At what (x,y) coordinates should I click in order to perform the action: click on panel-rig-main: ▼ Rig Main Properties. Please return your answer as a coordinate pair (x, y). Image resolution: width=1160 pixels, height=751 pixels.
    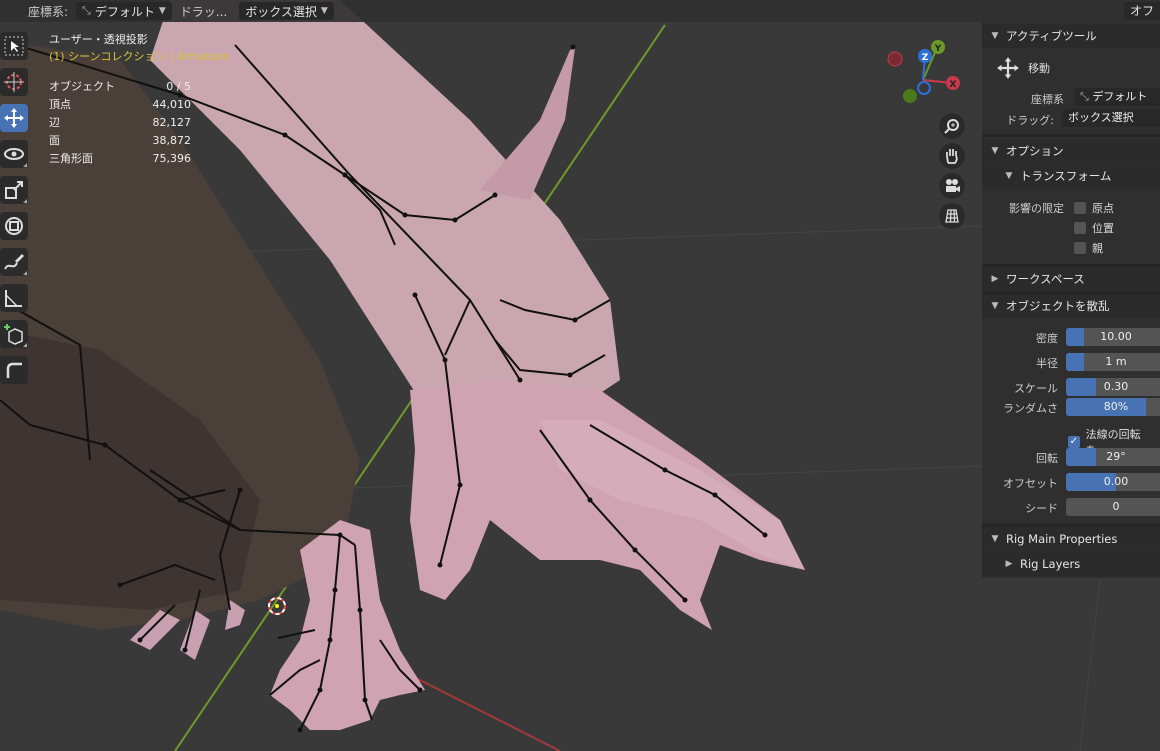
    Looking at the image, I should click on (1071, 539).